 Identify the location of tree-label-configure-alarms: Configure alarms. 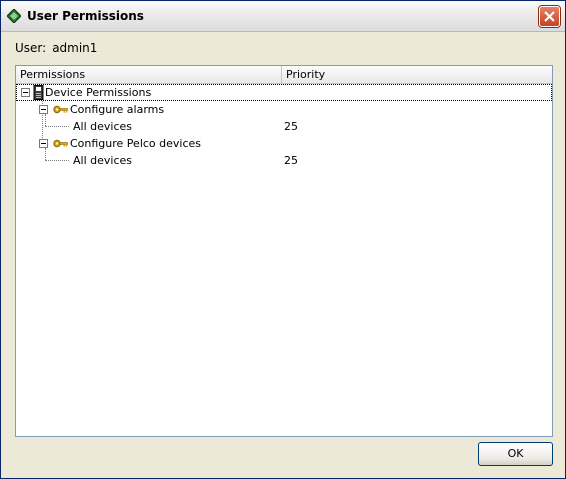
(117, 109).